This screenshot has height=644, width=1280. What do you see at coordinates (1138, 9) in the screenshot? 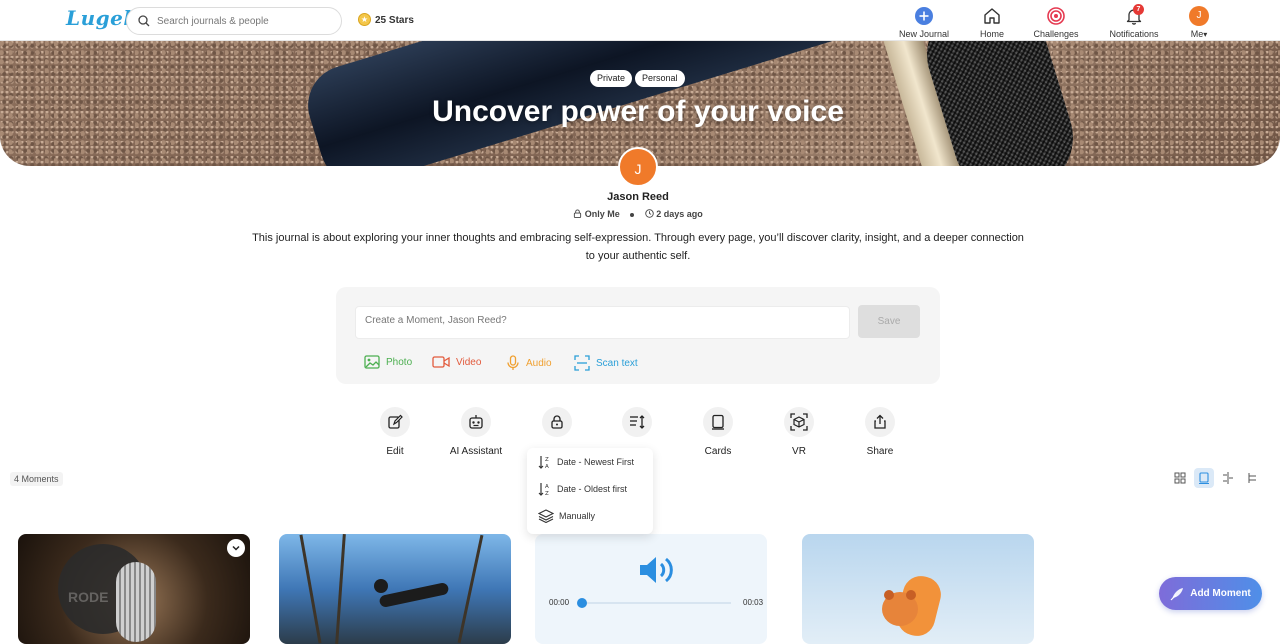
I see `notification-badge: 7` at bounding box center [1138, 9].